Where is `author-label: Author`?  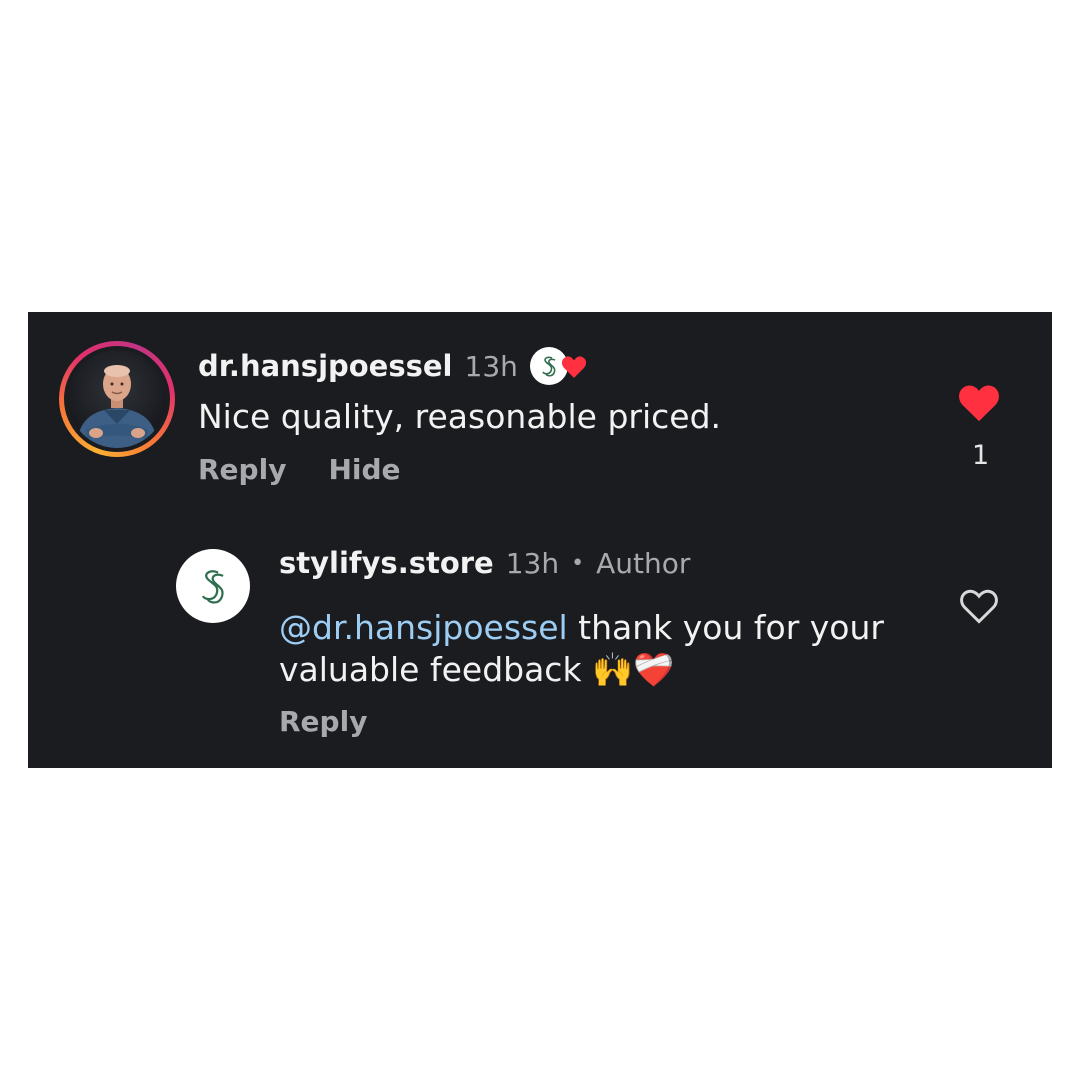
author-label: Author is located at coordinates (643, 563).